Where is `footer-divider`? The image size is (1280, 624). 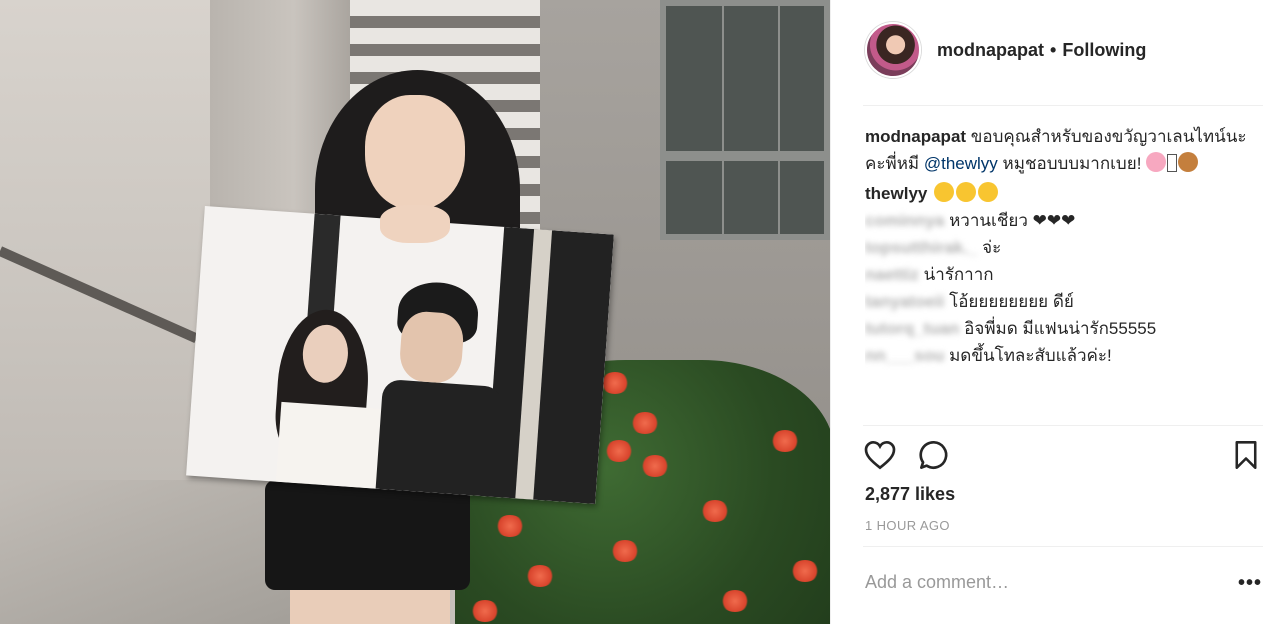
footer-divider is located at coordinates (1063, 546).